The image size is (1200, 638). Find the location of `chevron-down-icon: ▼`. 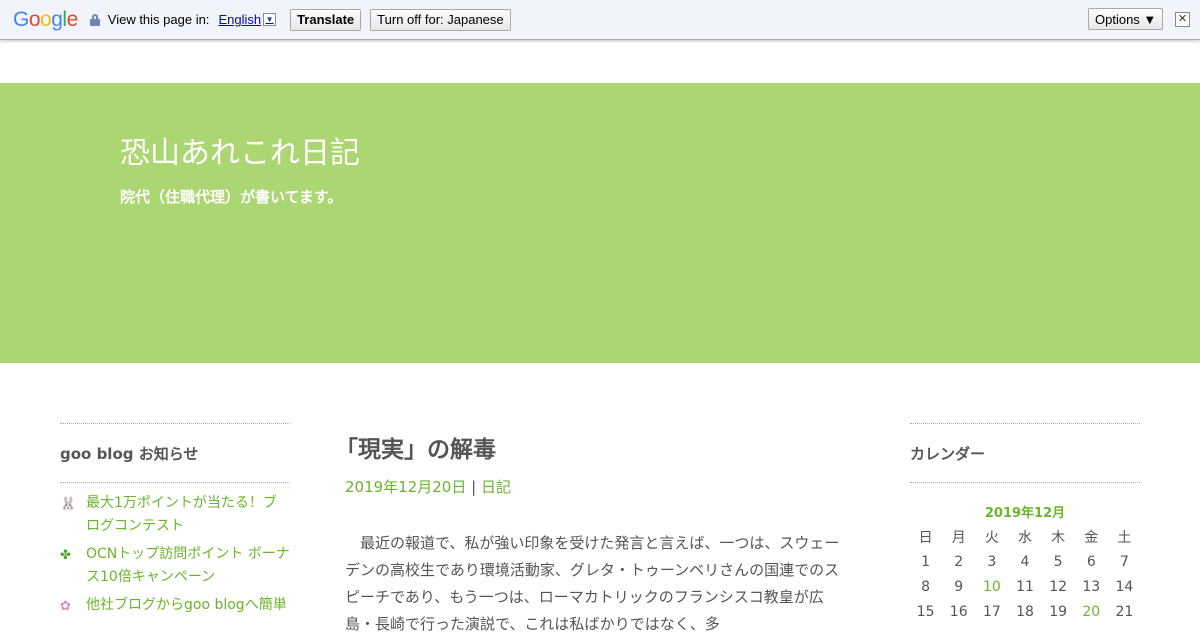

chevron-down-icon: ▼ is located at coordinates (270, 19).